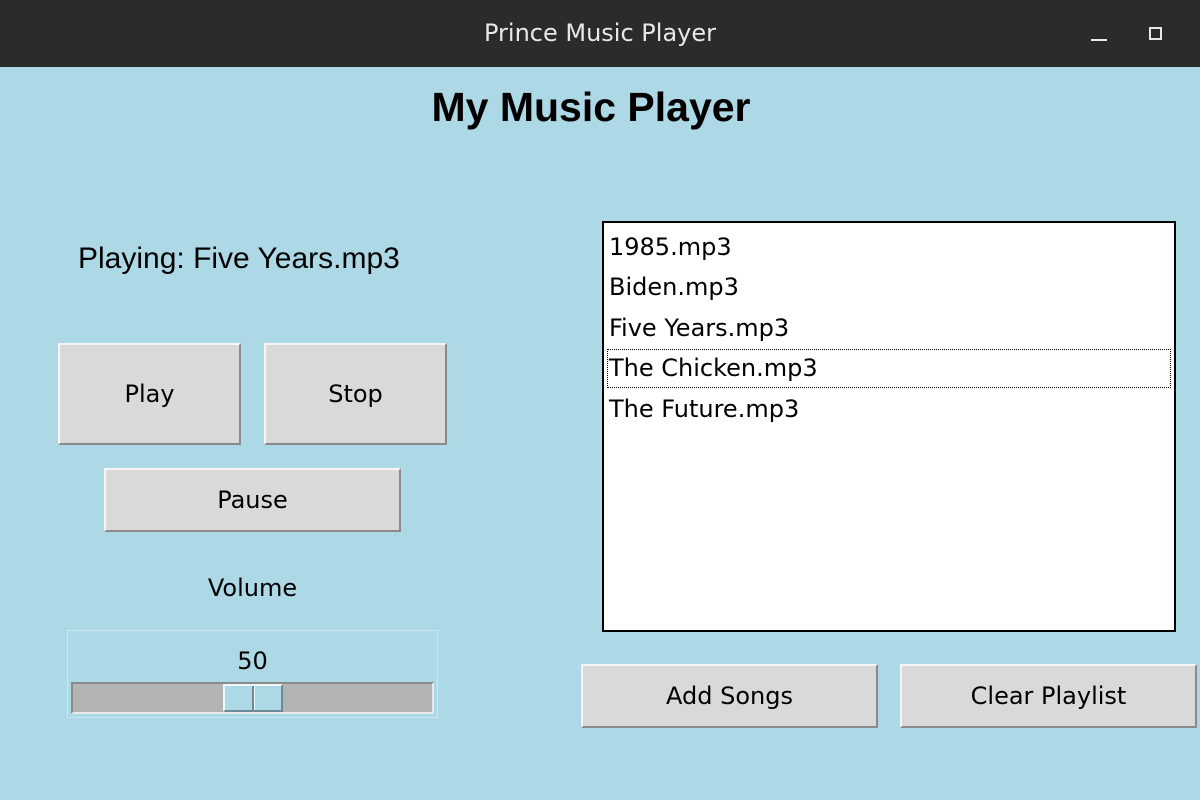 The width and height of the screenshot is (1200, 800). What do you see at coordinates (889, 368) in the screenshot?
I see `playlist-item: The Chicken.mp3` at bounding box center [889, 368].